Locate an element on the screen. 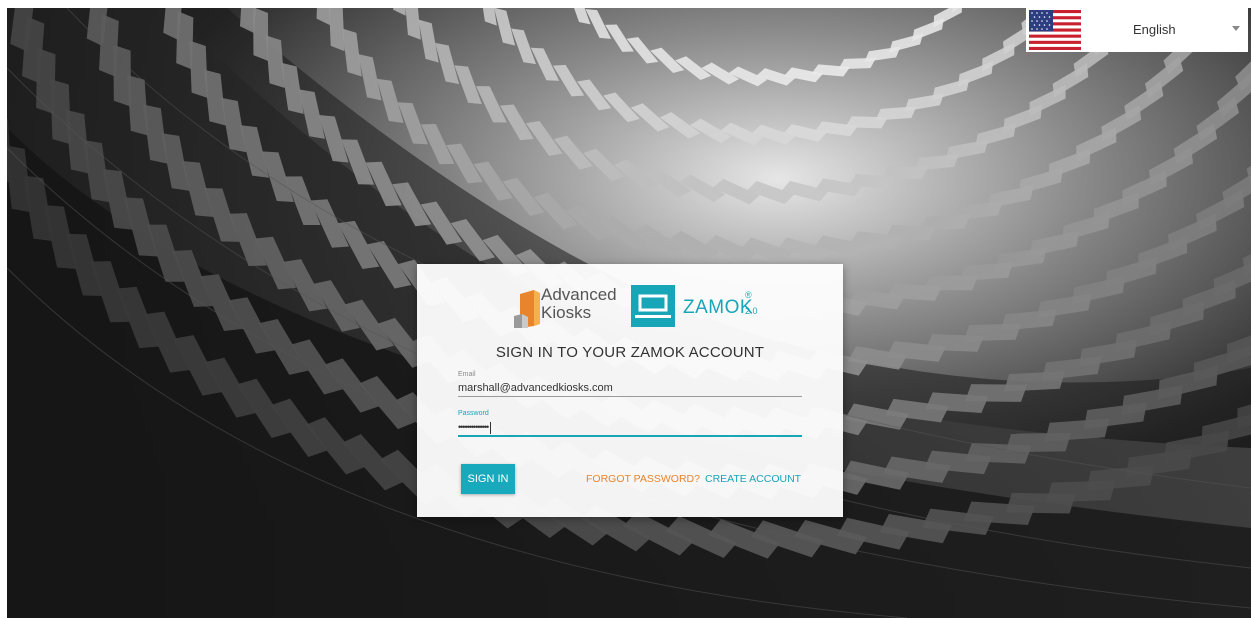 The image size is (1251, 618). advanced-kiosks-line2: Kiosks is located at coordinates (566, 312).